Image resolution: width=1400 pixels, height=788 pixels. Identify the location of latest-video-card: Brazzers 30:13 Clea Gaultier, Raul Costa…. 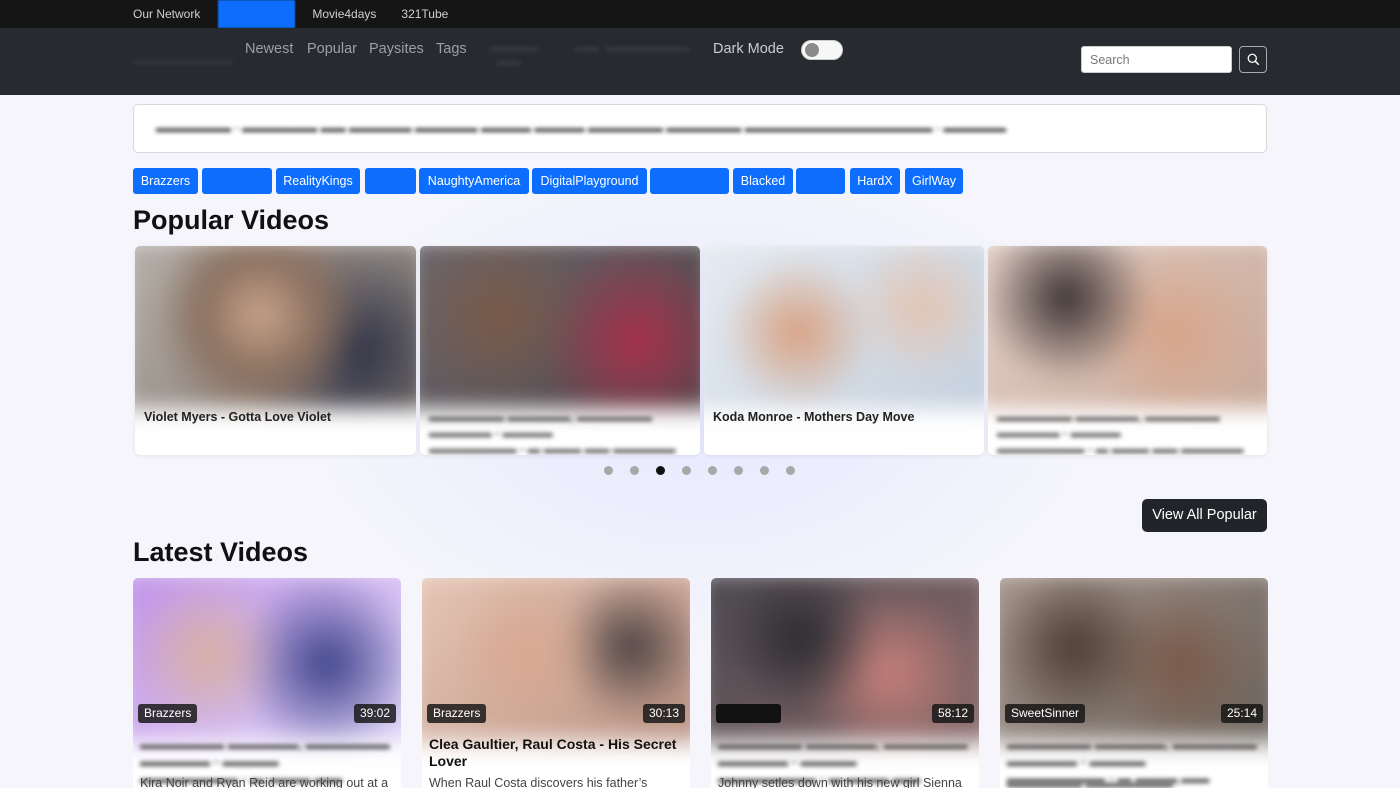
(556, 683).